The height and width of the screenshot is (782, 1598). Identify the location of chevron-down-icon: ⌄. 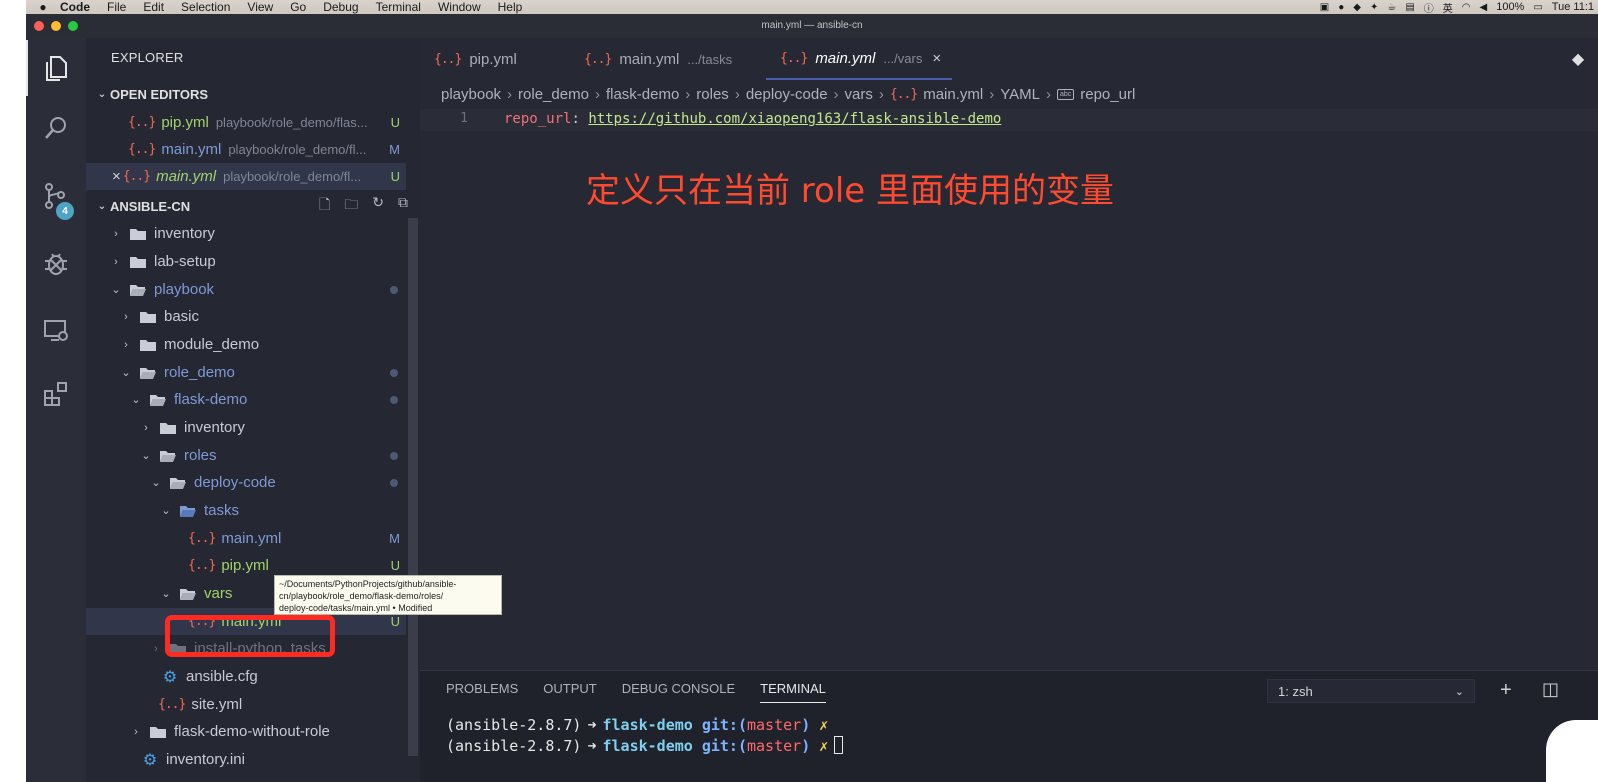
(146, 456).